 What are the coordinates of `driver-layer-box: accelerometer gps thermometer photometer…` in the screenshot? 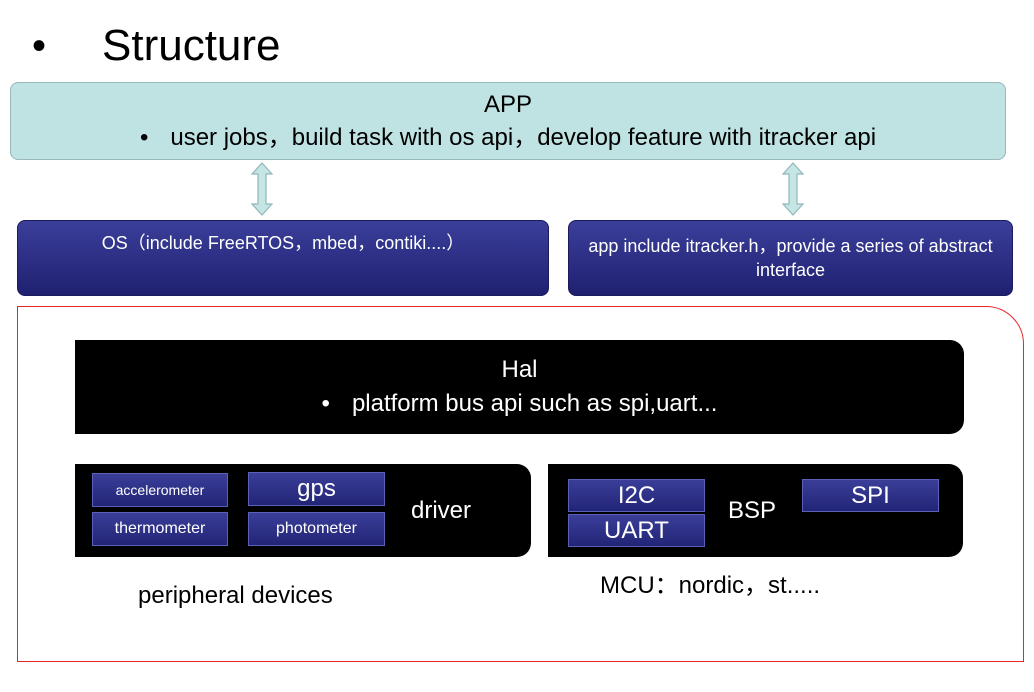 It's located at (303, 510).